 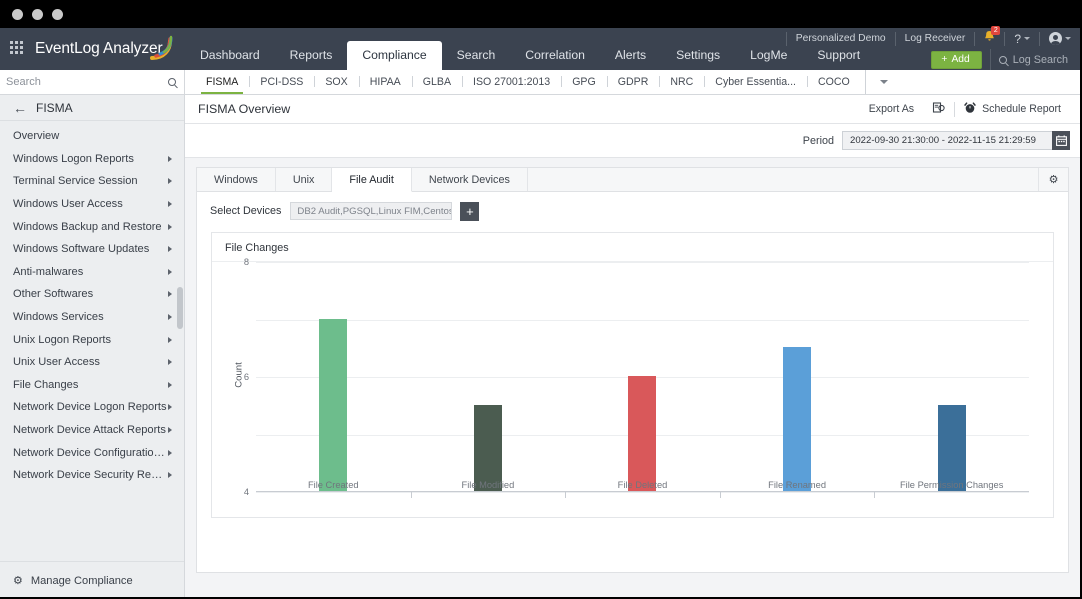 I want to click on nav-item-alerts: Alerts, so click(x=630, y=55).